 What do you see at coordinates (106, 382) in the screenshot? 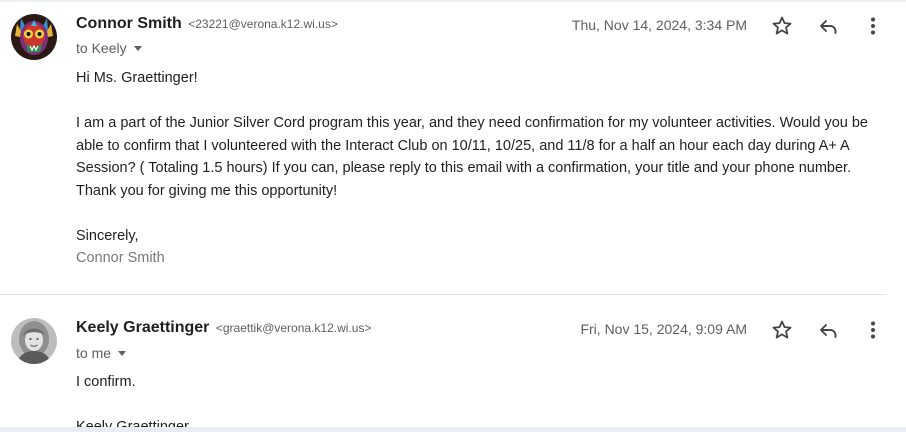
I see `body-text: I confirm.` at bounding box center [106, 382].